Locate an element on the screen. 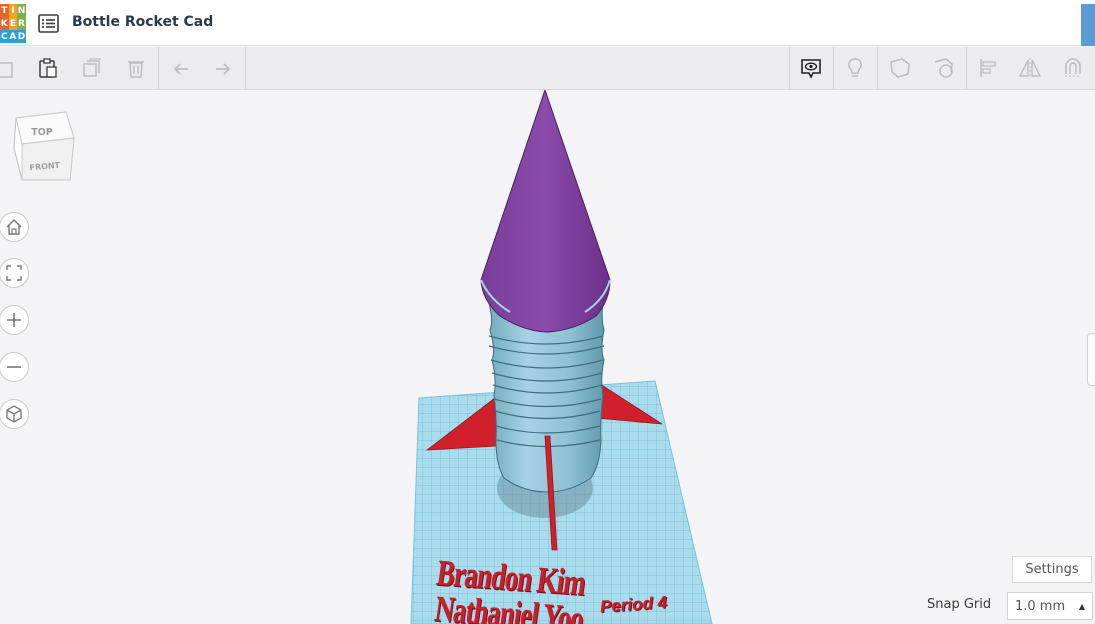  zoom-in-icon is located at coordinates (14, 320).